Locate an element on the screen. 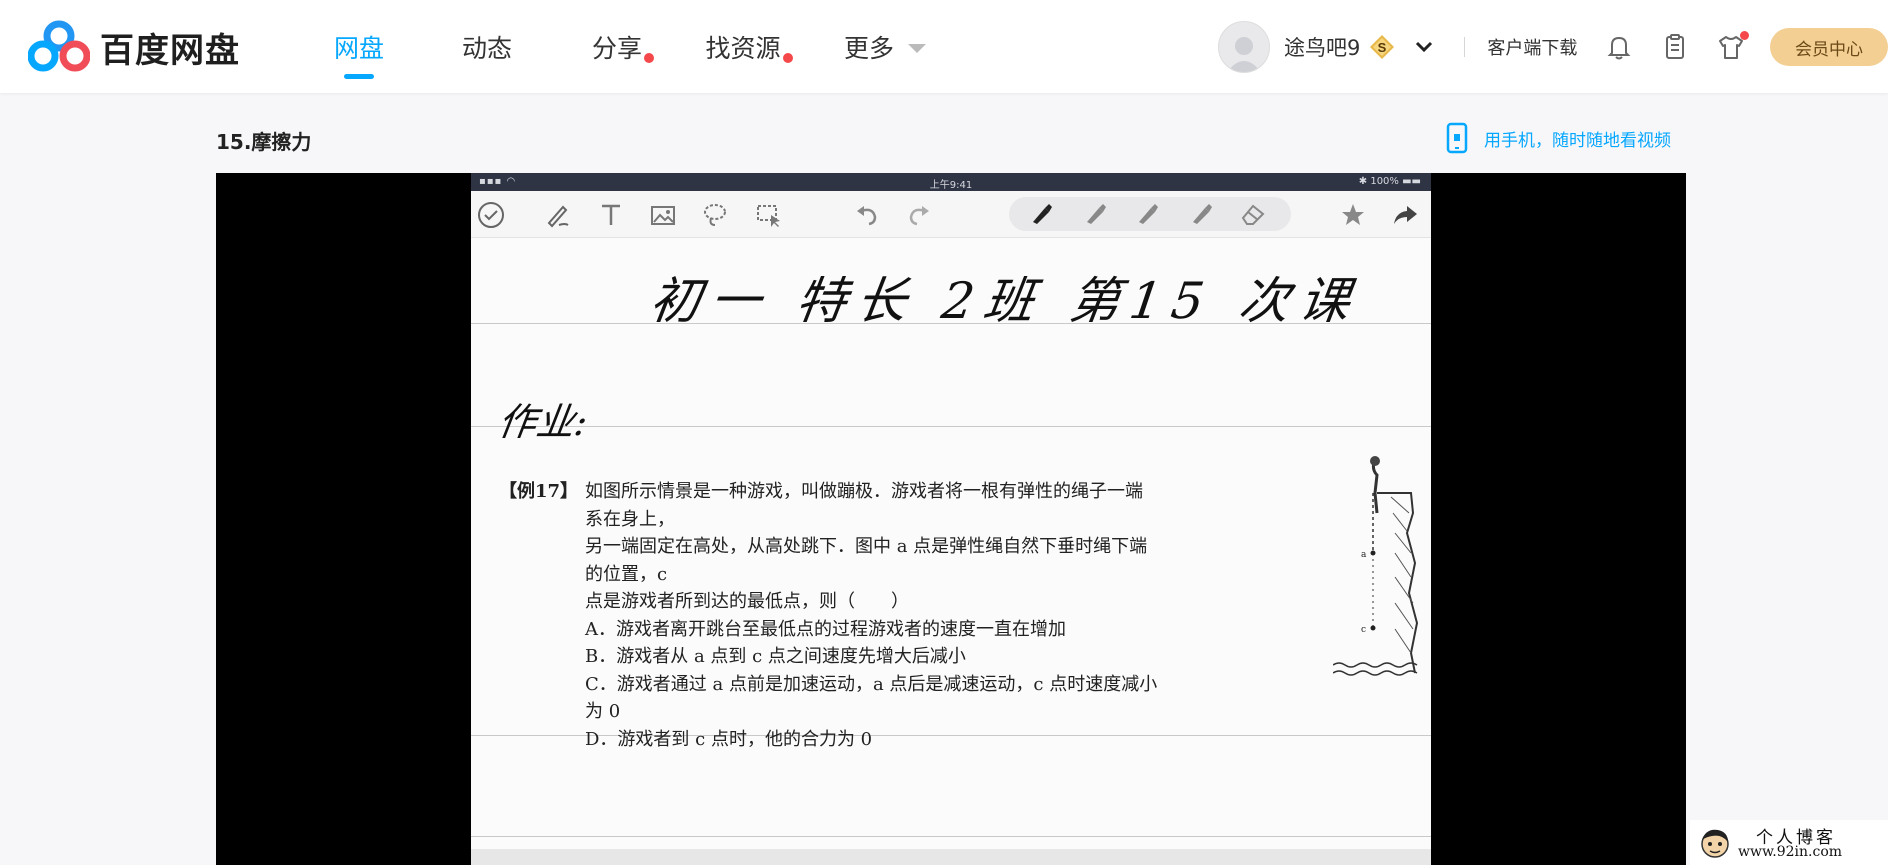  avatar is located at coordinates (1244, 46).